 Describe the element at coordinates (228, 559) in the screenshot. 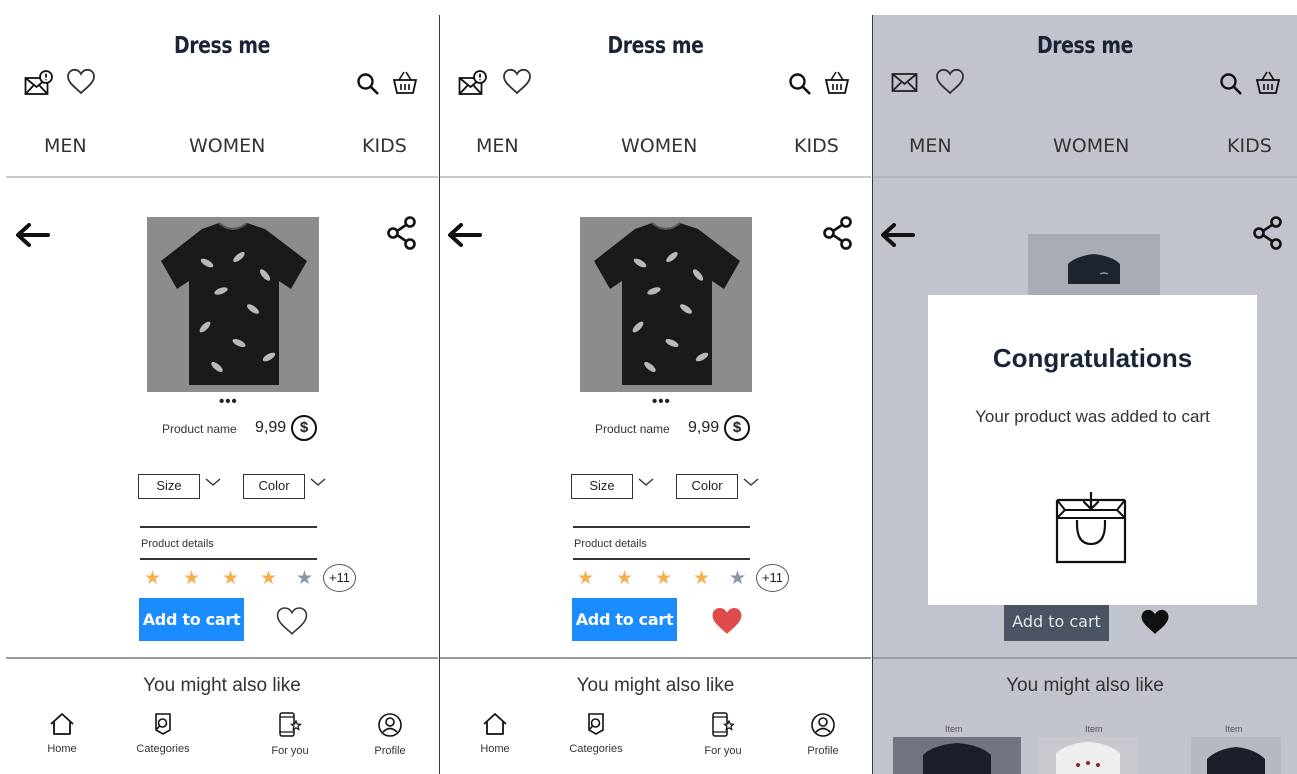

I see `details-bottom-line` at that location.